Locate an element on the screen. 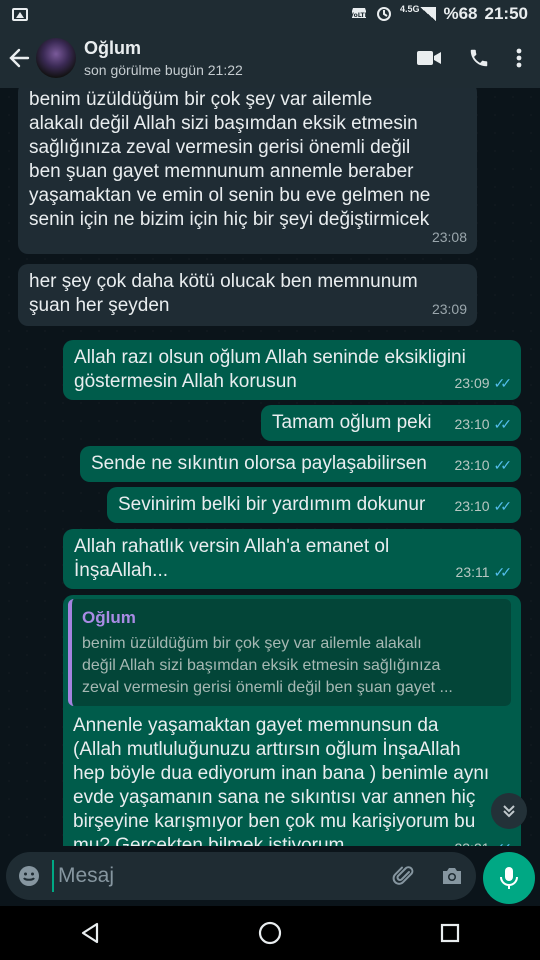 Image resolution: width=540 pixels, height=960 pixels. volte-icon: VoLTE is located at coordinates (359, 14).